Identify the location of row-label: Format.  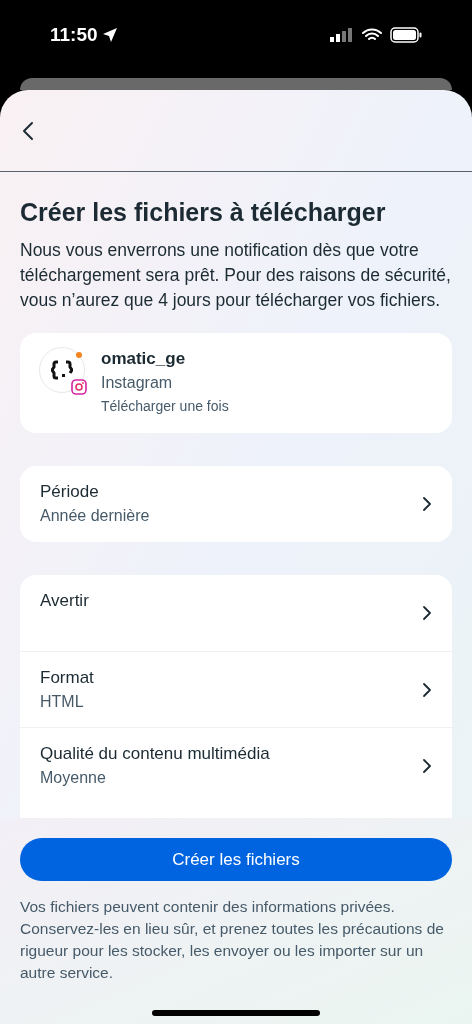
(67, 678).